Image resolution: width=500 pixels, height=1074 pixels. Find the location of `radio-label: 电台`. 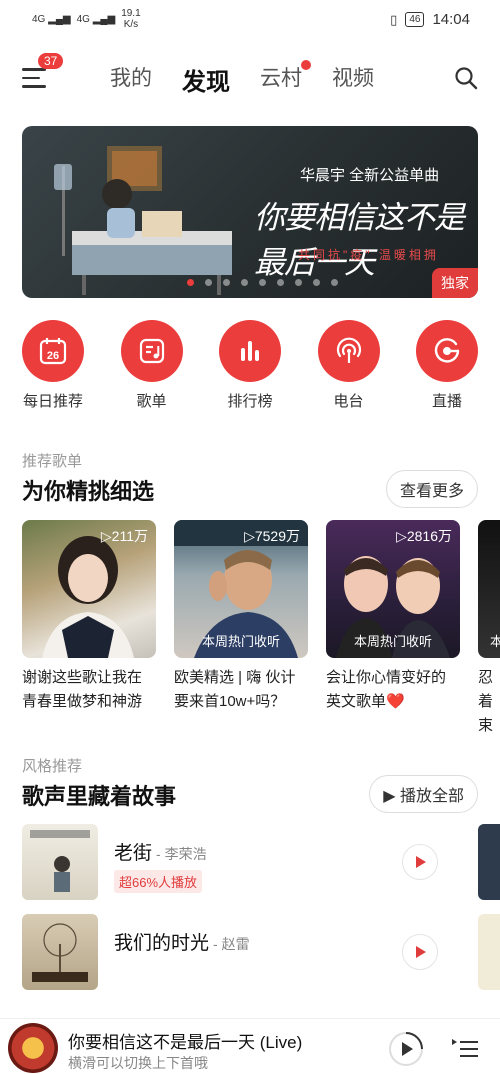

radio-label: 电台 is located at coordinates (348, 401).